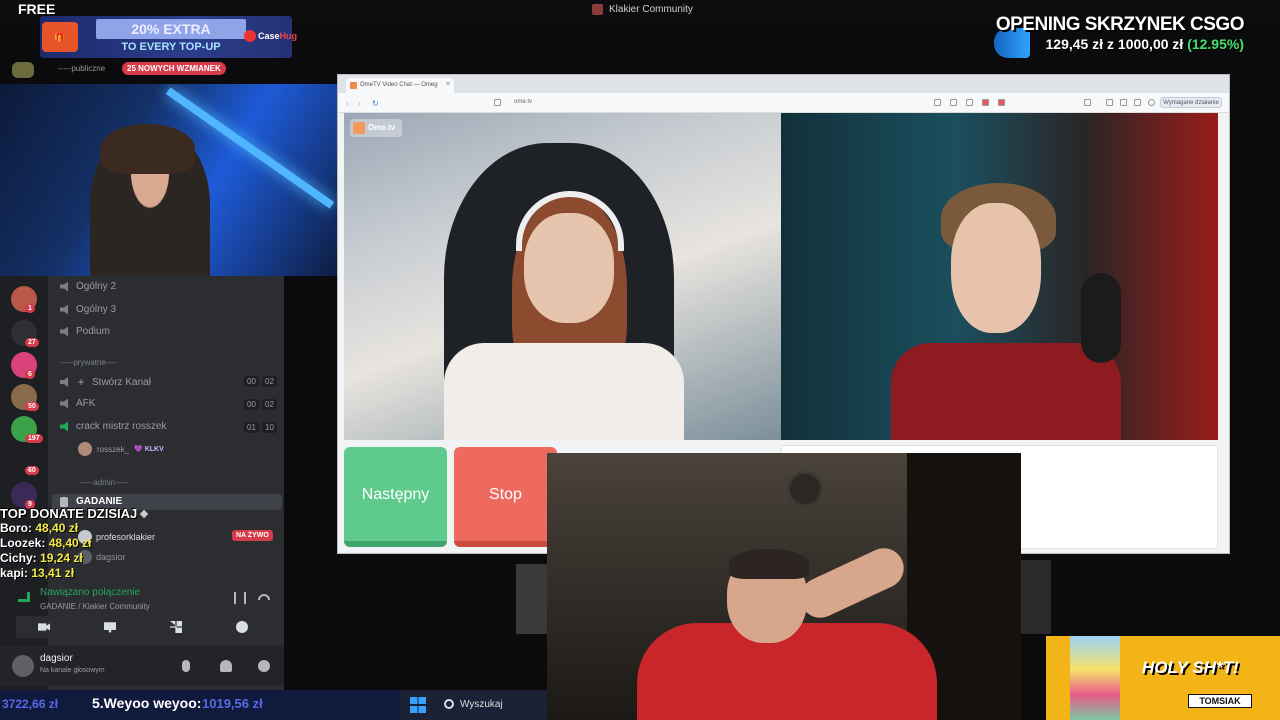 Image resolution: width=1280 pixels, height=720 pixels. Describe the element at coordinates (56, 658) in the screenshot. I see `user-name: dagsior` at that location.